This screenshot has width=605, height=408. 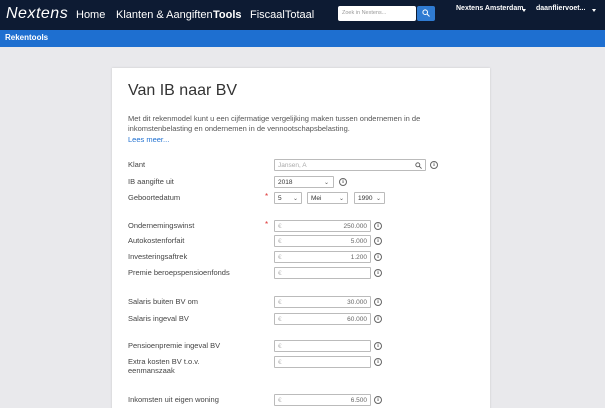 I want to click on klant-placeholder: Jansen, A, so click(x=292, y=165).